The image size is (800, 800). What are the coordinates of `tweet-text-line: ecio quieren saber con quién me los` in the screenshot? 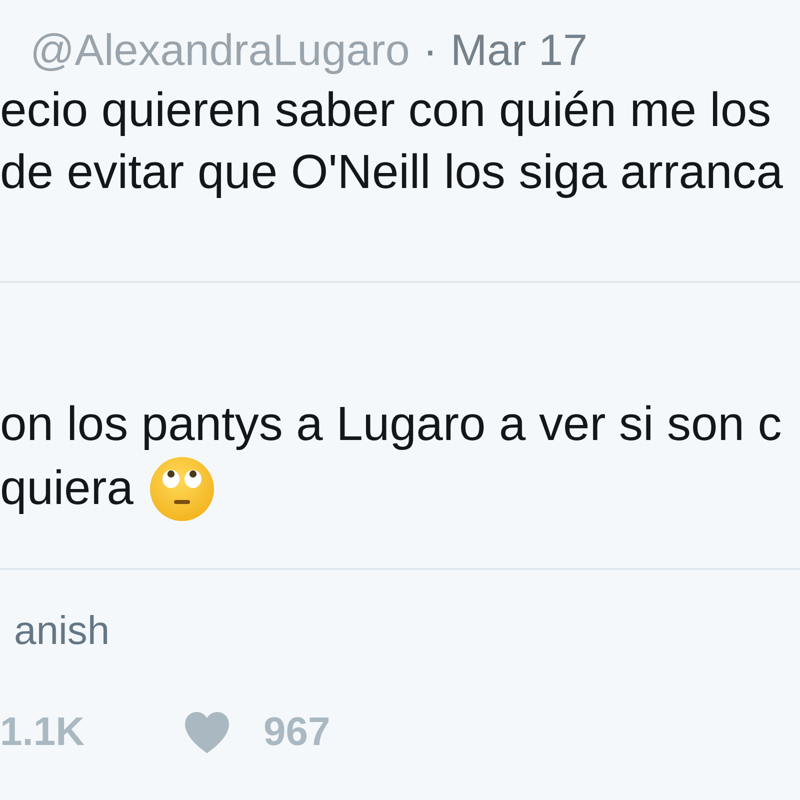 It's located at (386, 111).